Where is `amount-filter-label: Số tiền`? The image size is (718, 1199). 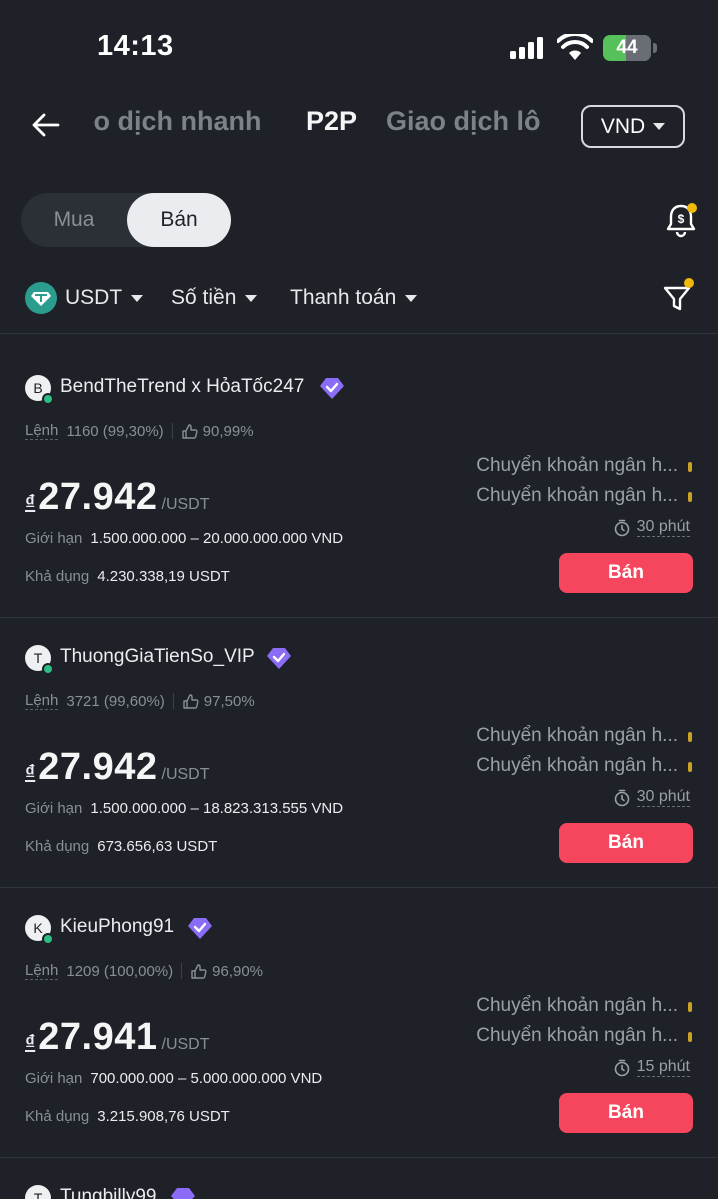 amount-filter-label: Số tiền is located at coordinates (204, 297).